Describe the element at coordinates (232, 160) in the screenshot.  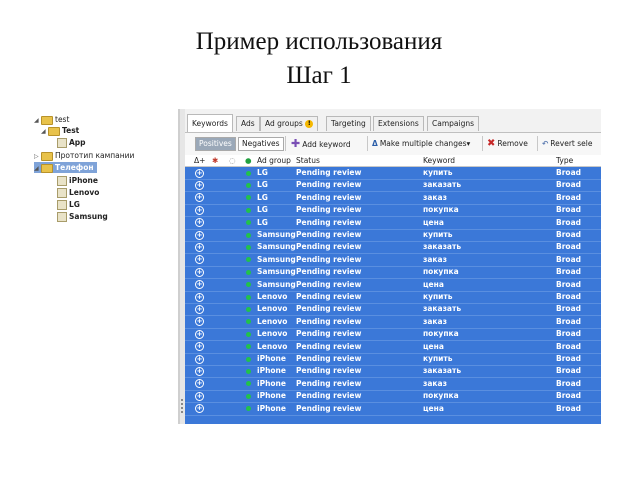
I see `column-header-comment-icon: ◌` at that location.